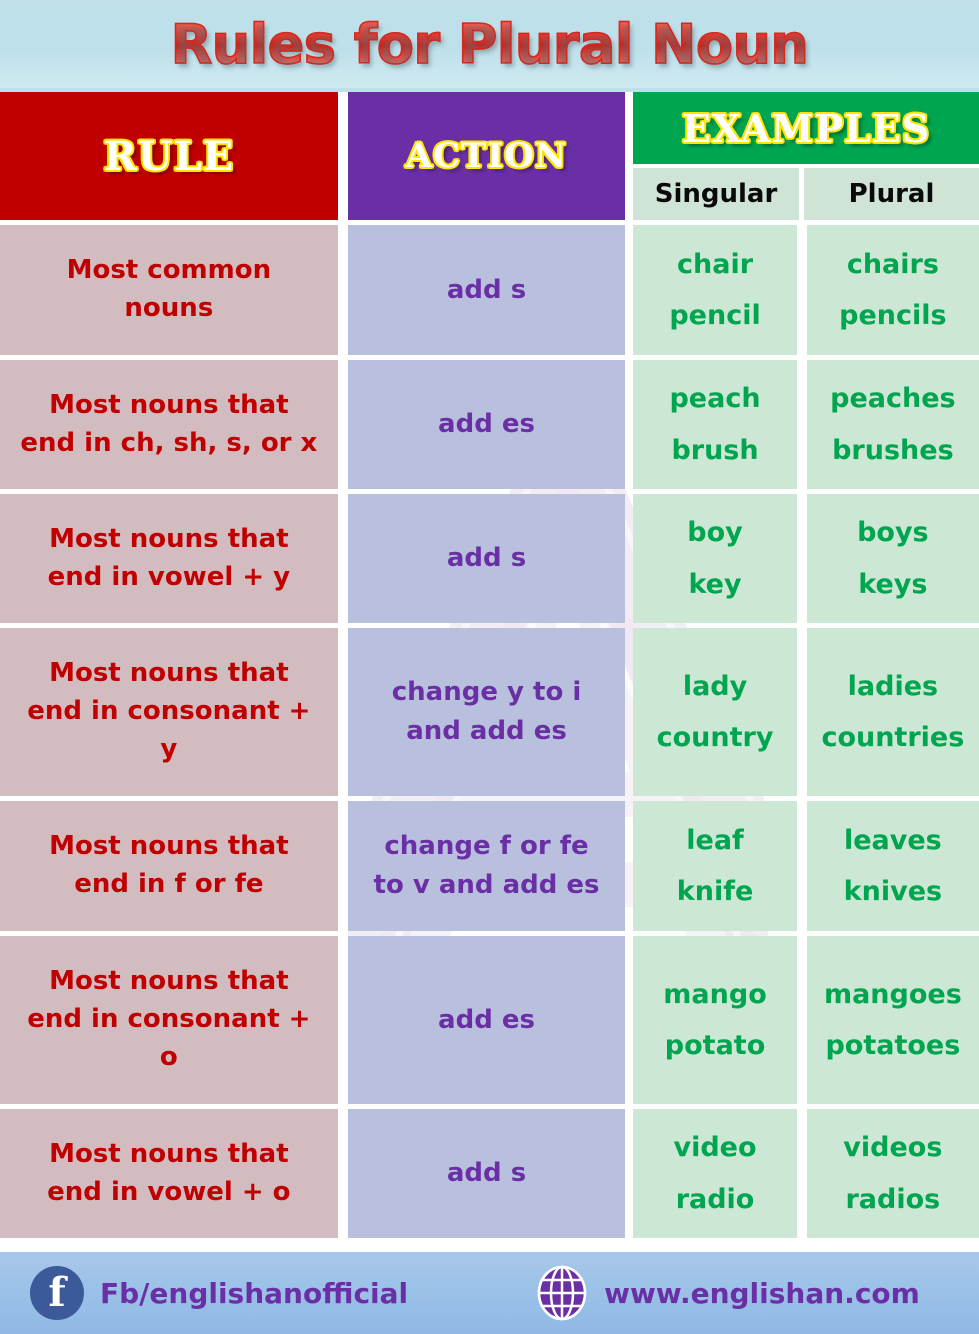  What do you see at coordinates (893, 891) in the screenshot?
I see `cell-plural-line: knives` at bounding box center [893, 891].